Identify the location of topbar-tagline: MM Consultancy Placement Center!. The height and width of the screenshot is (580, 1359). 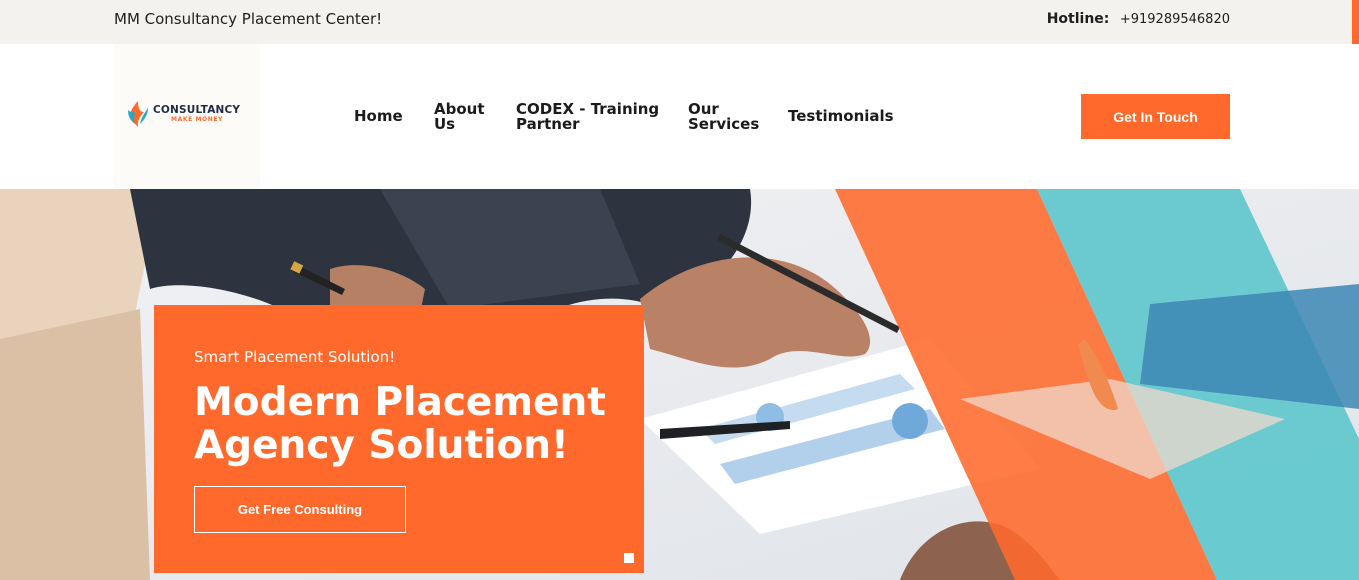
(248, 19).